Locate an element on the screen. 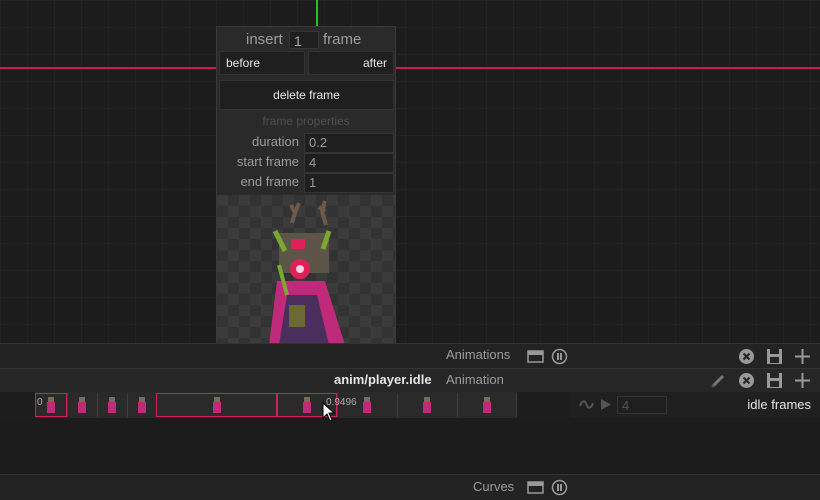  pencil-icon is located at coordinates (718, 380).